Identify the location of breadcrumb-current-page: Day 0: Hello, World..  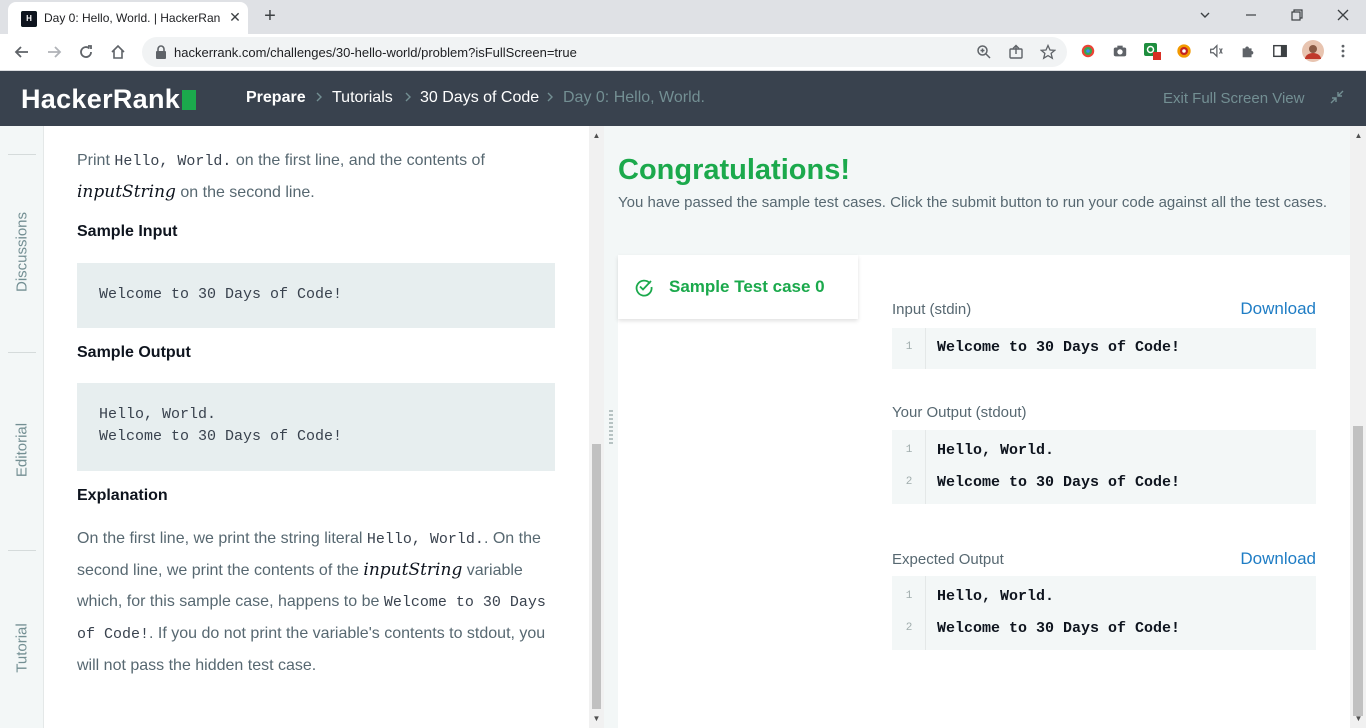
(634, 97).